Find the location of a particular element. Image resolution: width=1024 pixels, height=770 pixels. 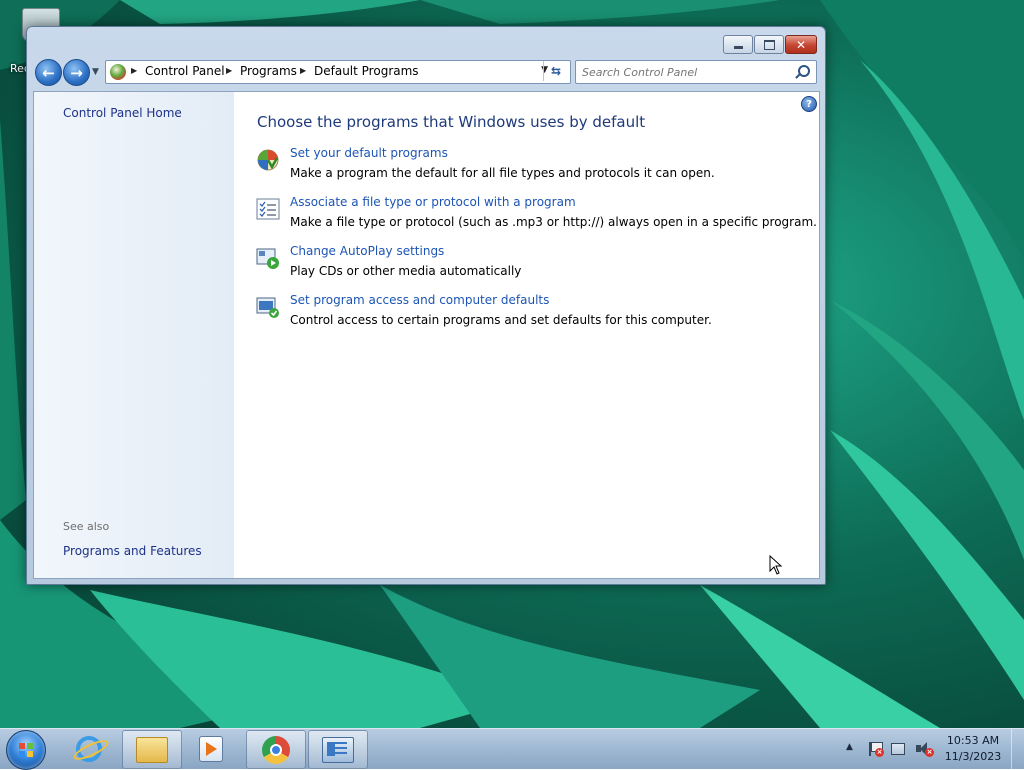

media-player-icon is located at coordinates (211, 748).